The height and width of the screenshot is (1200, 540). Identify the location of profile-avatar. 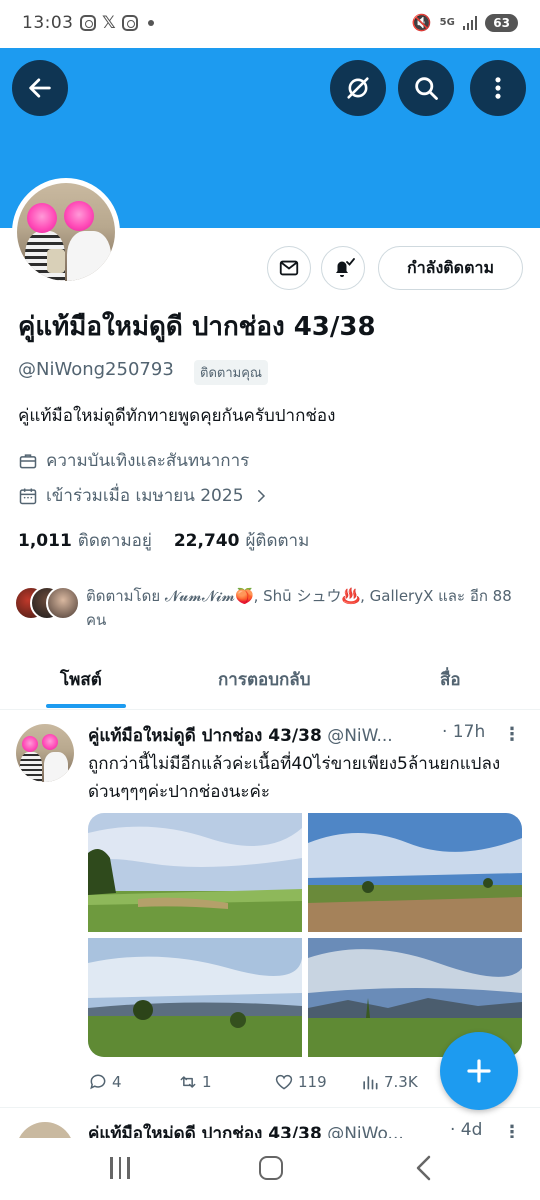
(66, 232).